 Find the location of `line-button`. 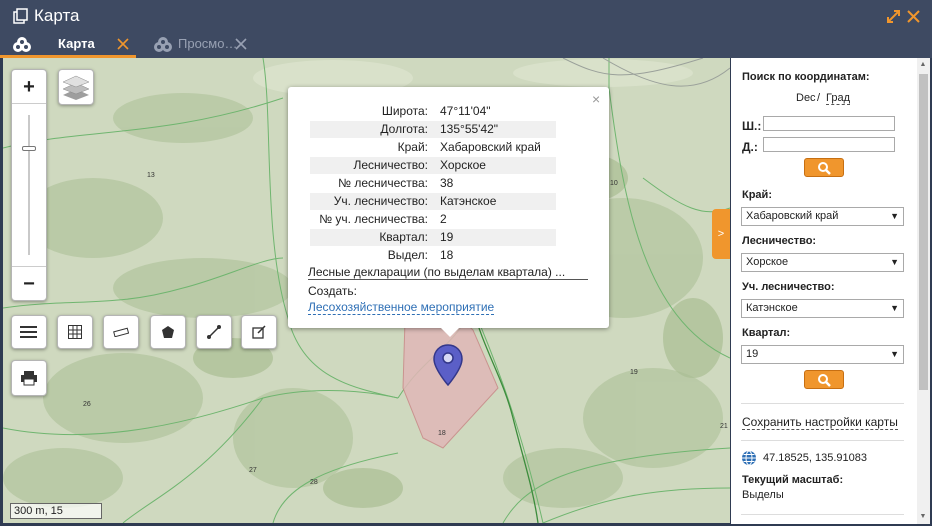

line-button is located at coordinates (214, 332).